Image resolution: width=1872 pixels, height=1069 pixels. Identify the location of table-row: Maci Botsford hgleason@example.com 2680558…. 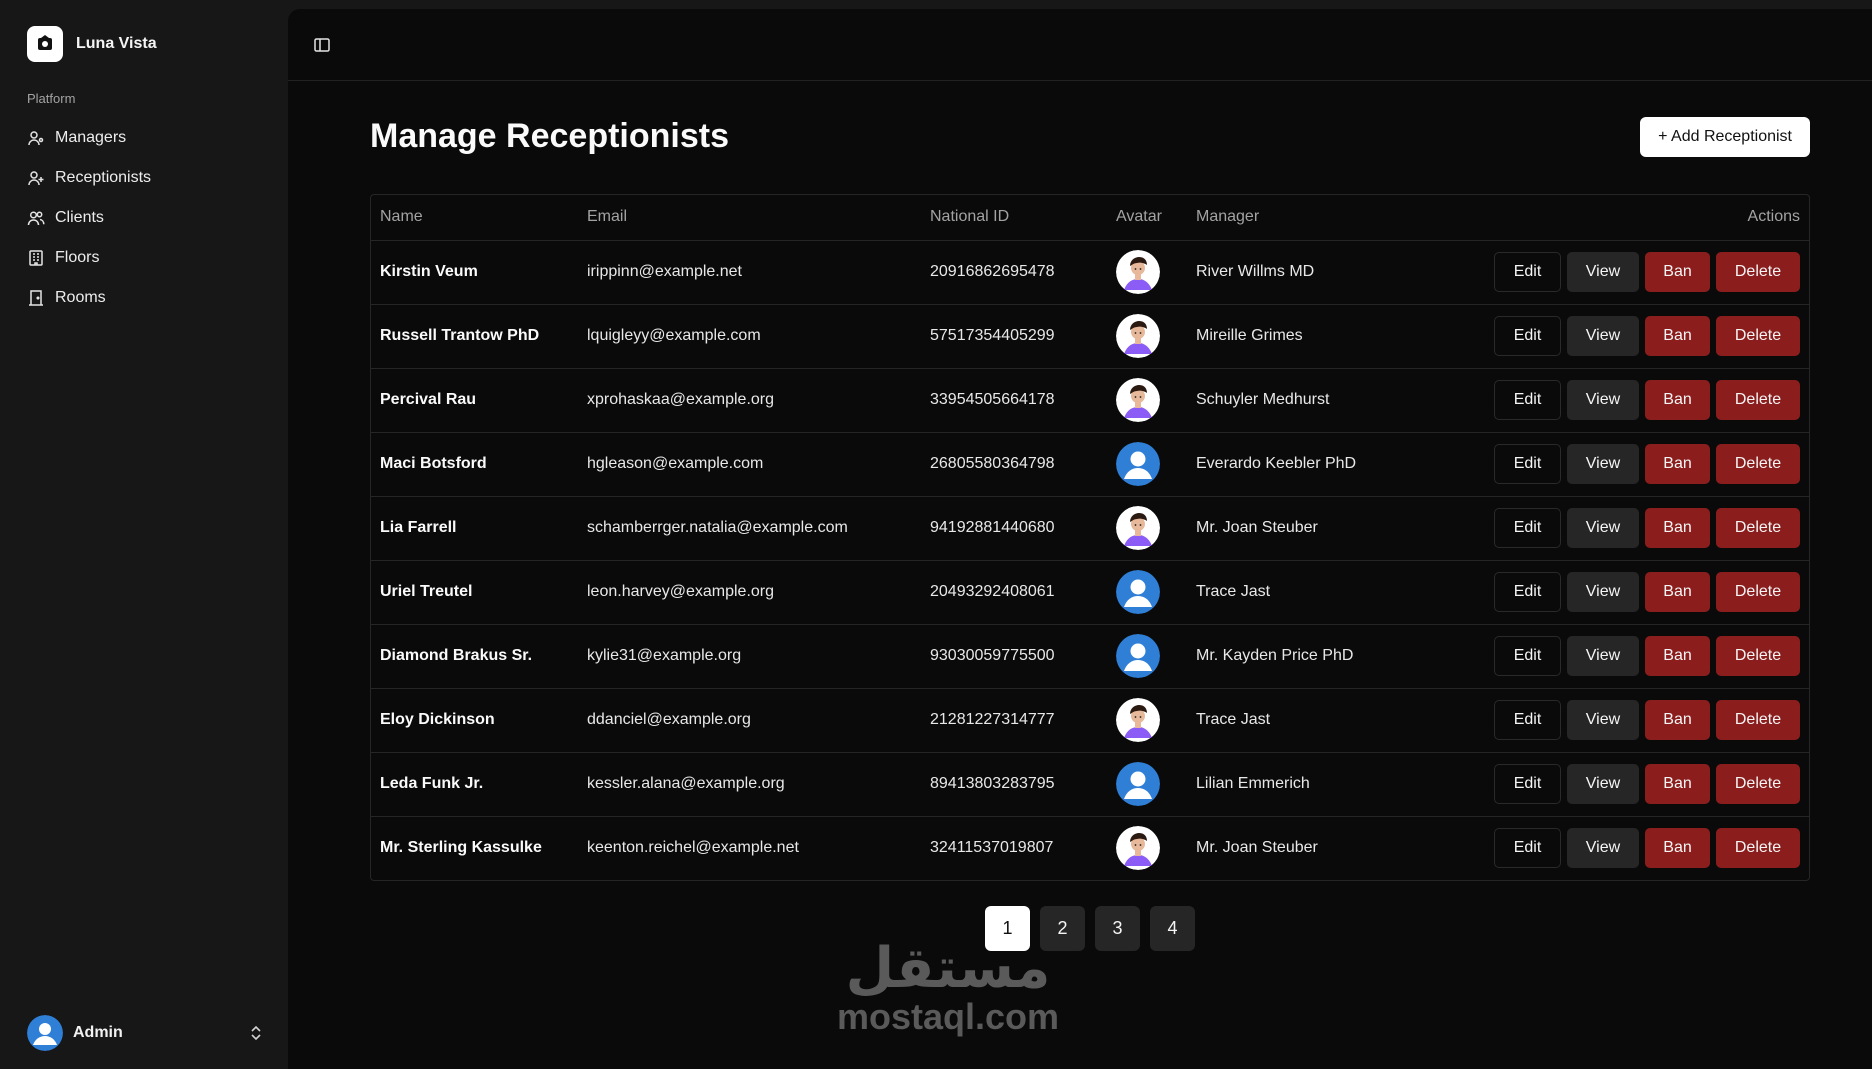
(1090, 464).